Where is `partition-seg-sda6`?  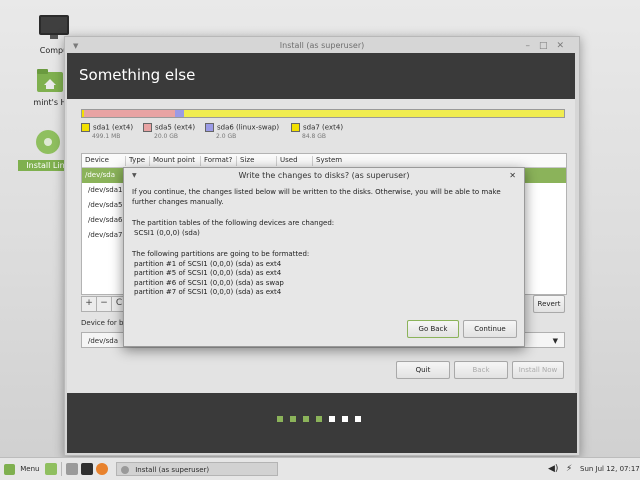 partition-seg-sda6 is located at coordinates (179, 113).